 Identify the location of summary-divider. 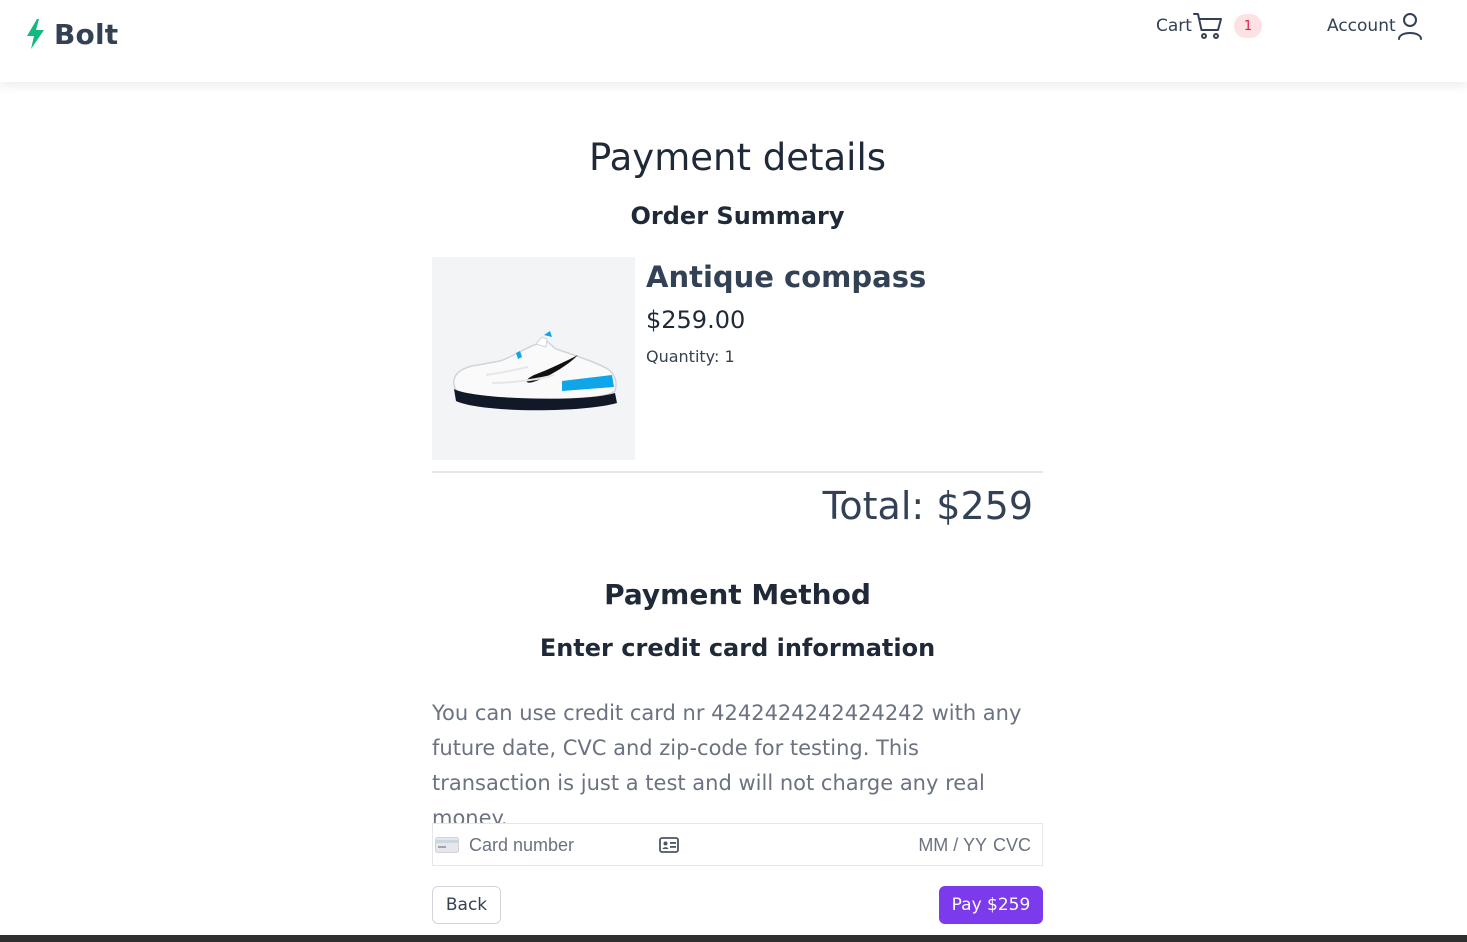
(737, 472).